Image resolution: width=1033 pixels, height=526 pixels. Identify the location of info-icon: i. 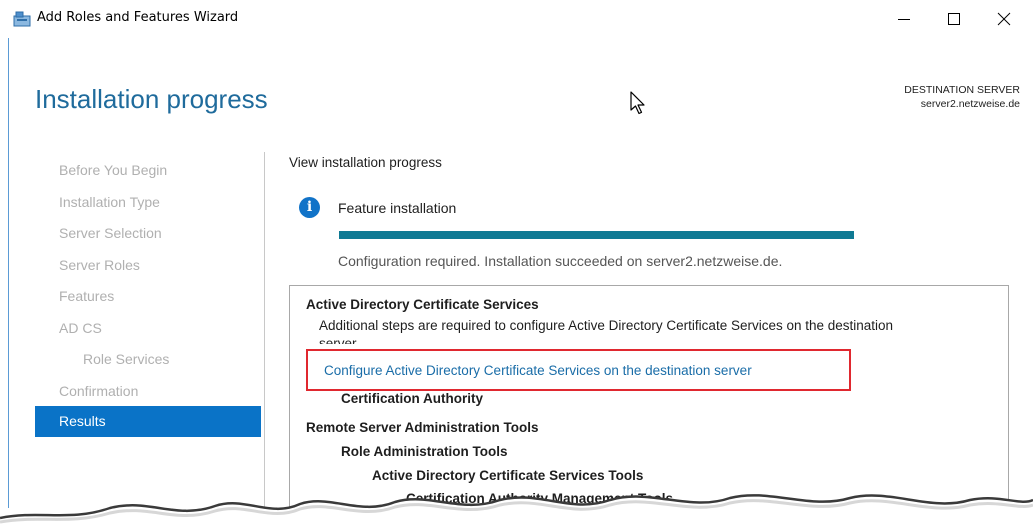
(309, 207).